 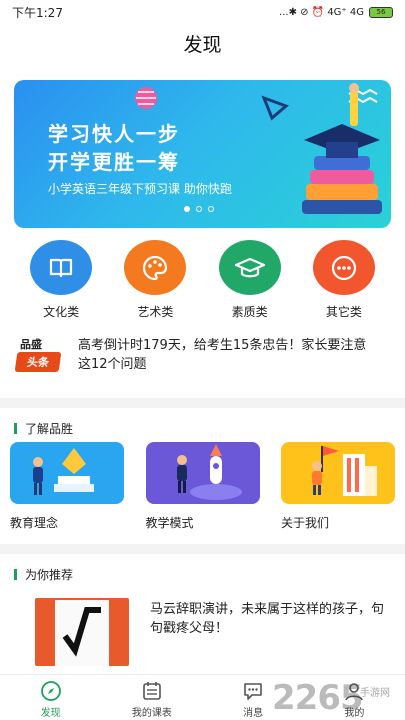 I want to click on category-art: 艺术类, so click(x=155, y=280).